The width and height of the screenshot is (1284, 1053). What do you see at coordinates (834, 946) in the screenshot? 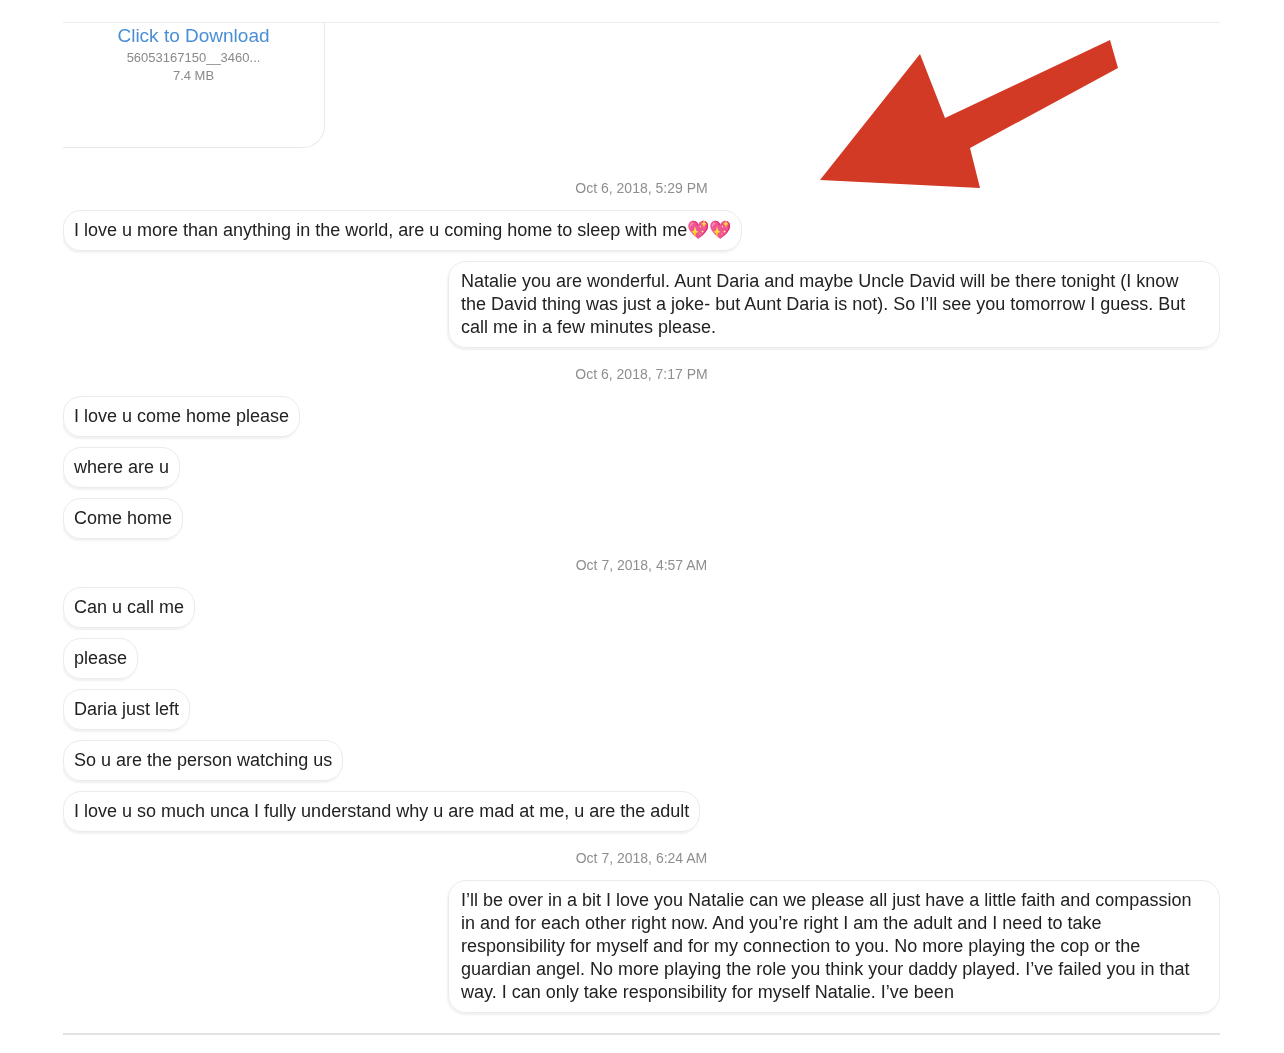
I see `sent-message: I’ll be over in a bit I love you Natalie can we please all just have a little faith and compassion in and for each other right now. And you’re right I am the adult and I need to take responsibility for myself and for my connection to you. No more playing the cop or the guardian angel. No more playing the role you think your daddy played. I’ve failed you in that way. I can only take responsibility for myself Natalie. I’ve been` at bounding box center [834, 946].